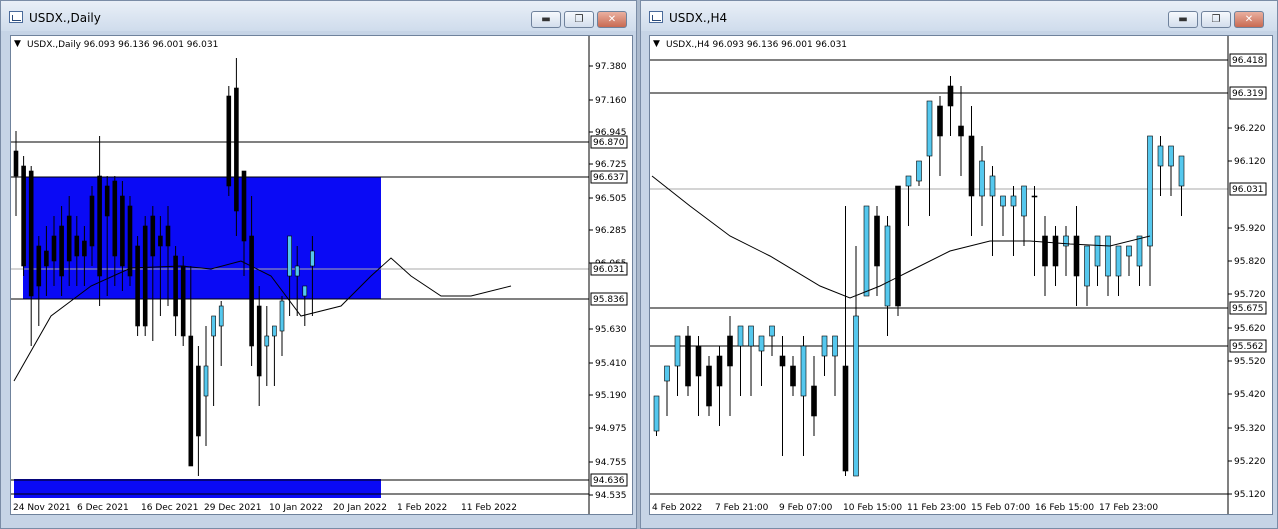 The height and width of the screenshot is (529, 1278). I want to click on lower-zone, so click(197, 488).